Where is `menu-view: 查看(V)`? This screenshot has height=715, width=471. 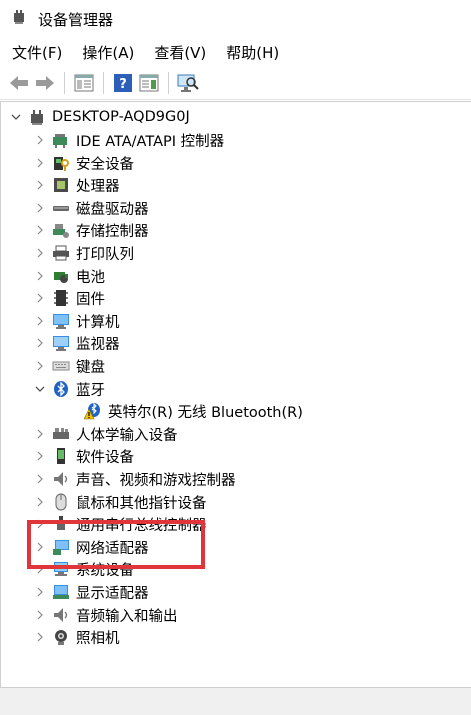 menu-view: 查看(V) is located at coordinates (180, 52).